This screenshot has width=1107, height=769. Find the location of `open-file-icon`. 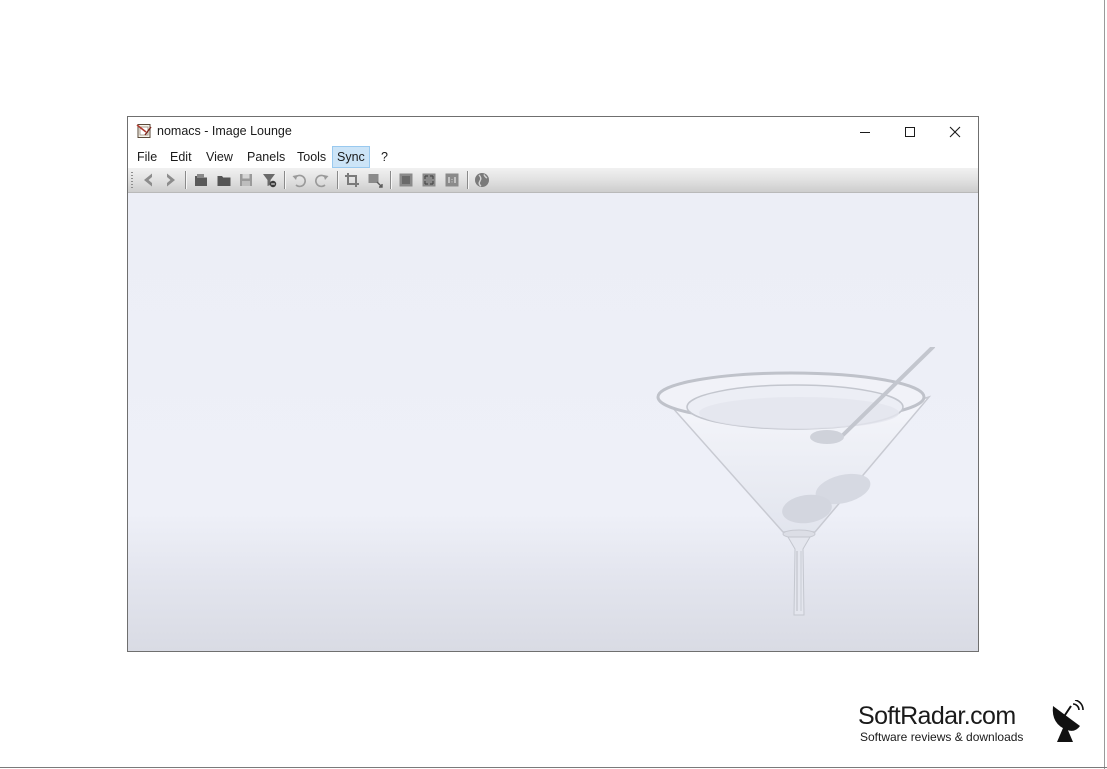

open-file-icon is located at coordinates (201, 180).